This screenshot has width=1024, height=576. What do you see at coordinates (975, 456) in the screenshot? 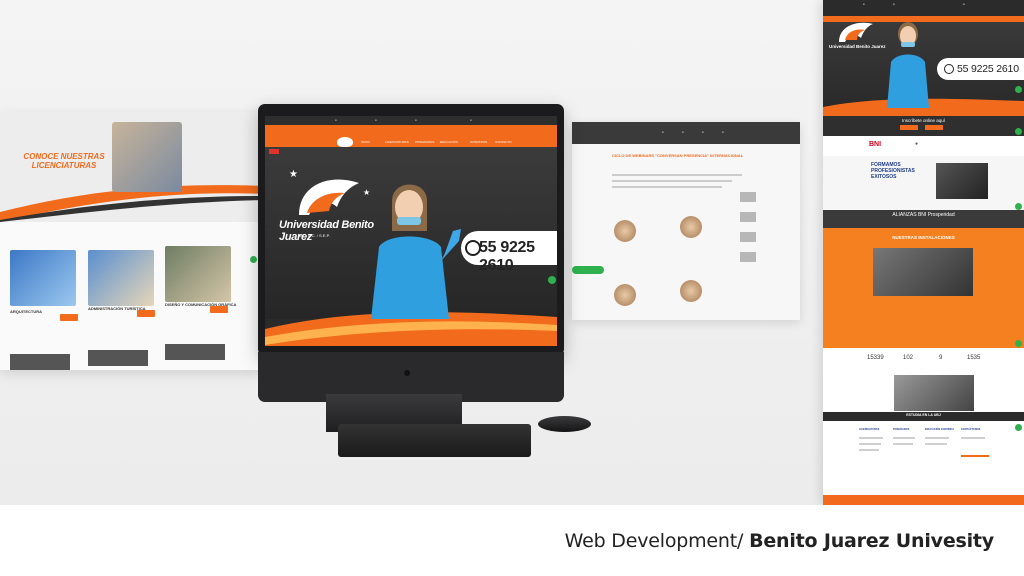
I see `footer-cta` at bounding box center [975, 456].